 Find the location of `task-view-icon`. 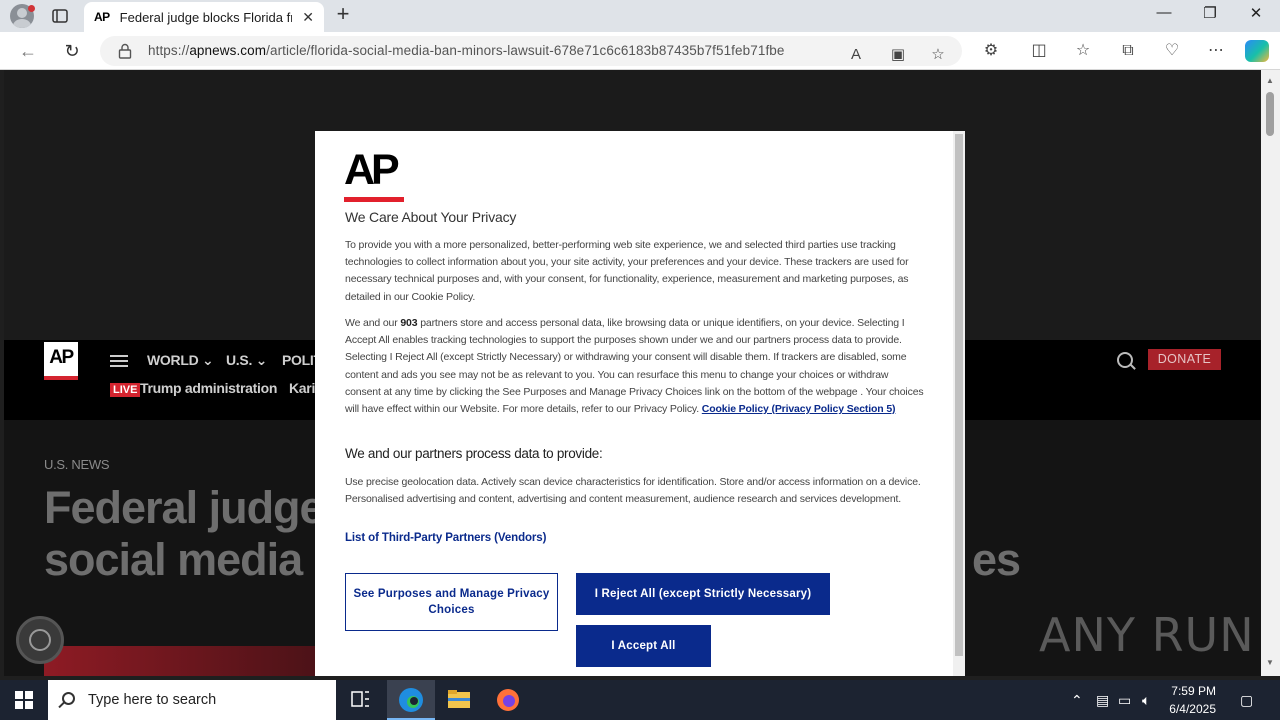

task-view-icon is located at coordinates (360, 700).